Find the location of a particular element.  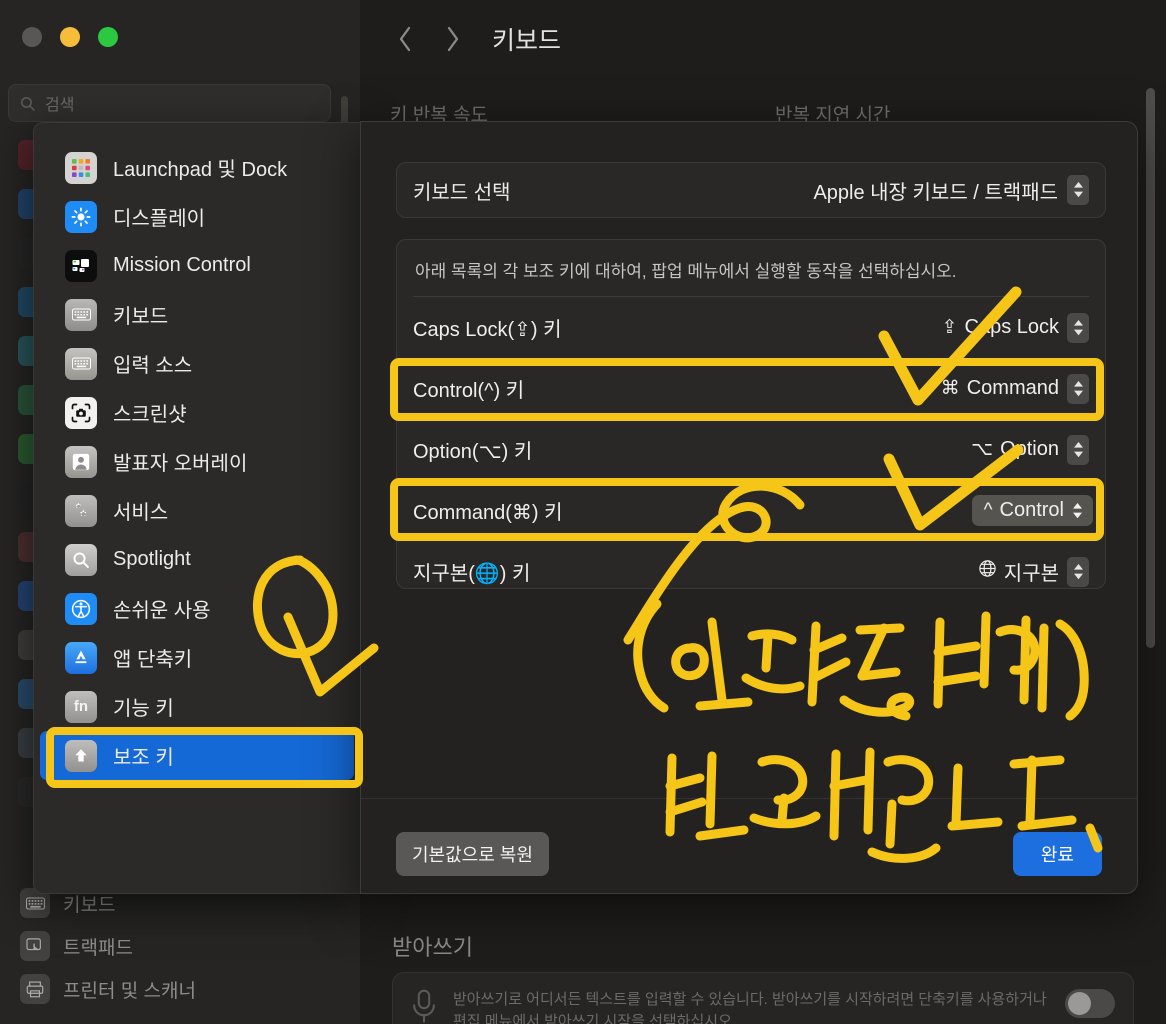

display-brightness-icon is located at coordinates (81, 216).